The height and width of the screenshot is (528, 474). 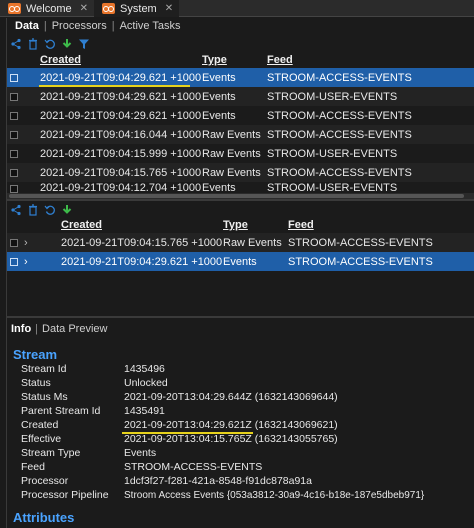 I want to click on highlight-underline, so click(x=114, y=86).